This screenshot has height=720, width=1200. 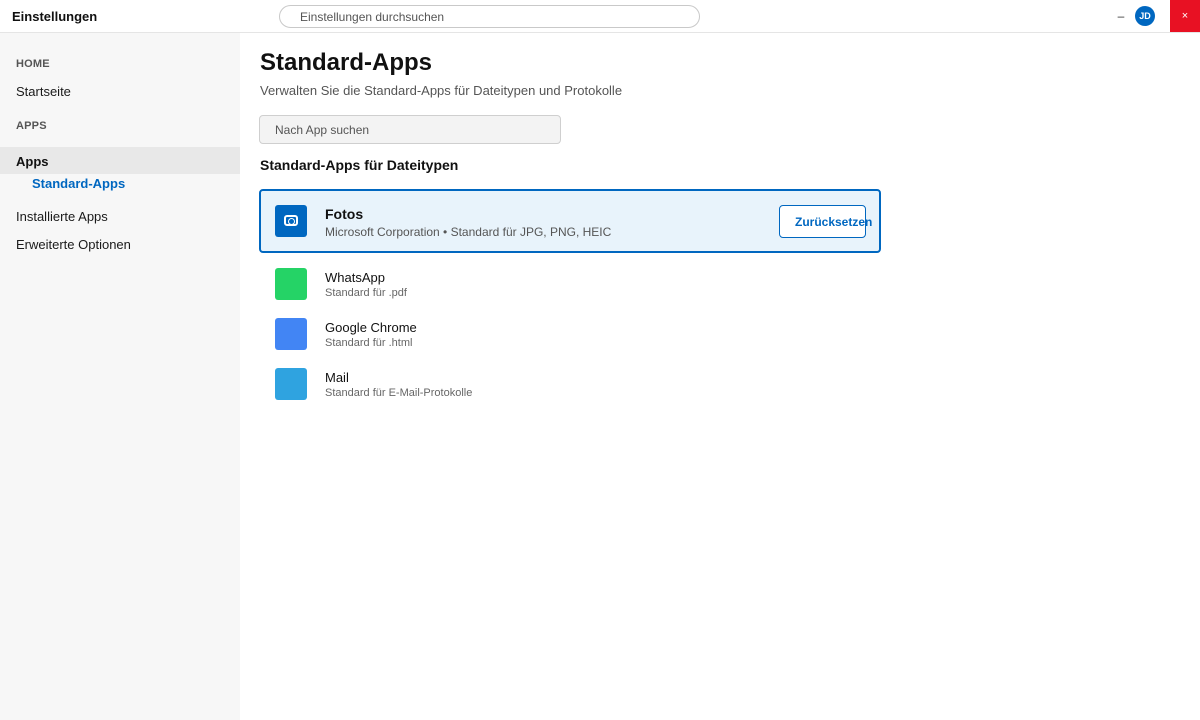 What do you see at coordinates (62, 216) in the screenshot?
I see `sidebar-item-installierte-apps: Installierte Apps` at bounding box center [62, 216].